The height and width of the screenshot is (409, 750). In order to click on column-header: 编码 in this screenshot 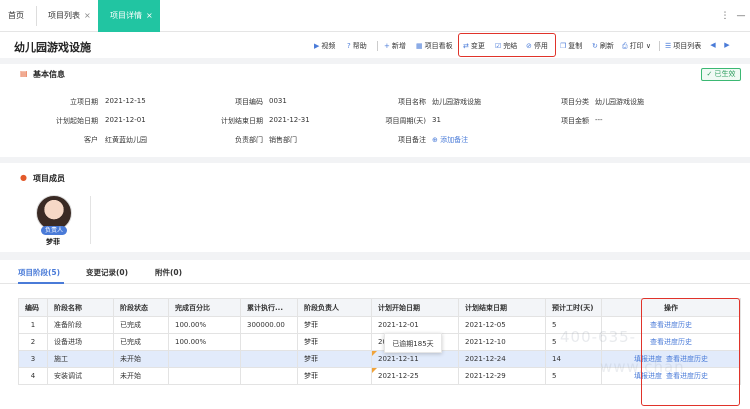, I will do `click(33, 307)`.